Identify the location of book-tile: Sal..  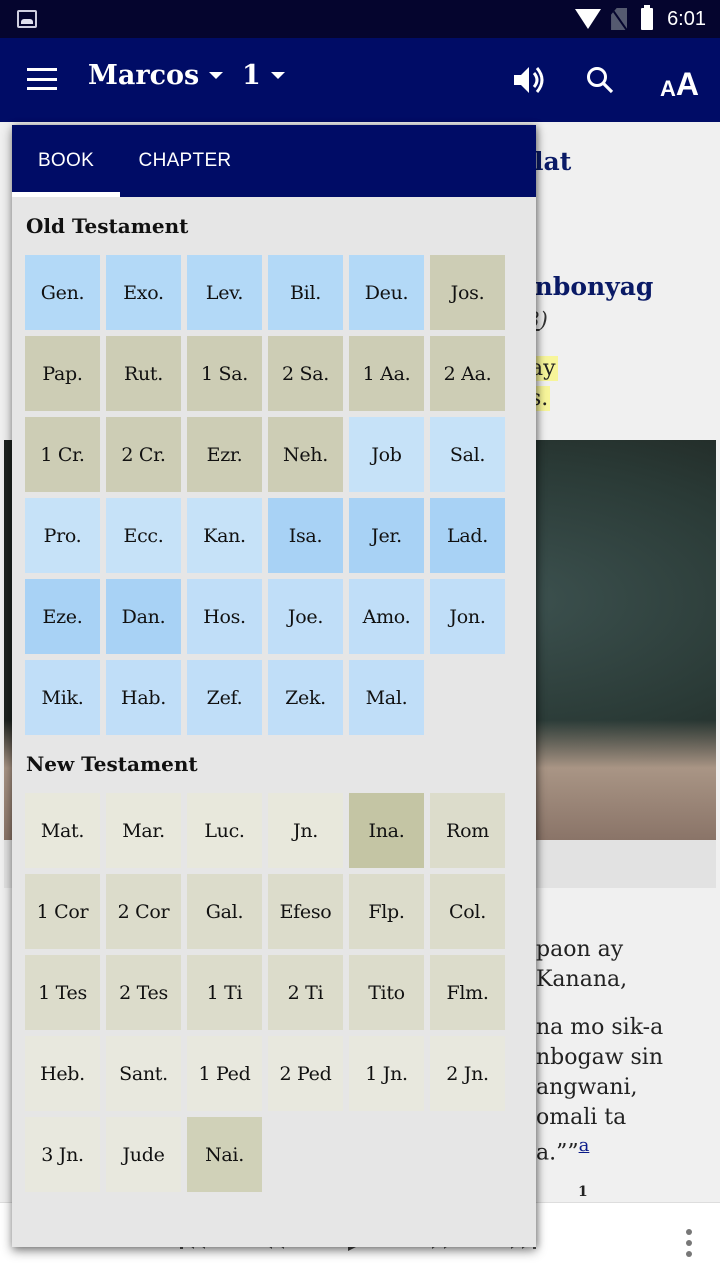
(467, 454).